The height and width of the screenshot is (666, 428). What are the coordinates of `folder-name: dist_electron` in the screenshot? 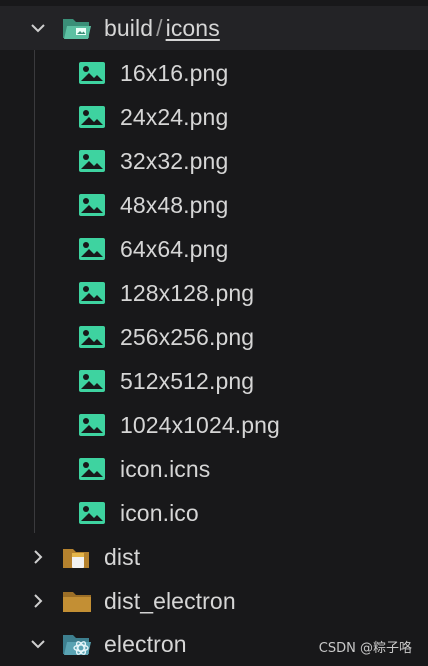 It's located at (170, 600).